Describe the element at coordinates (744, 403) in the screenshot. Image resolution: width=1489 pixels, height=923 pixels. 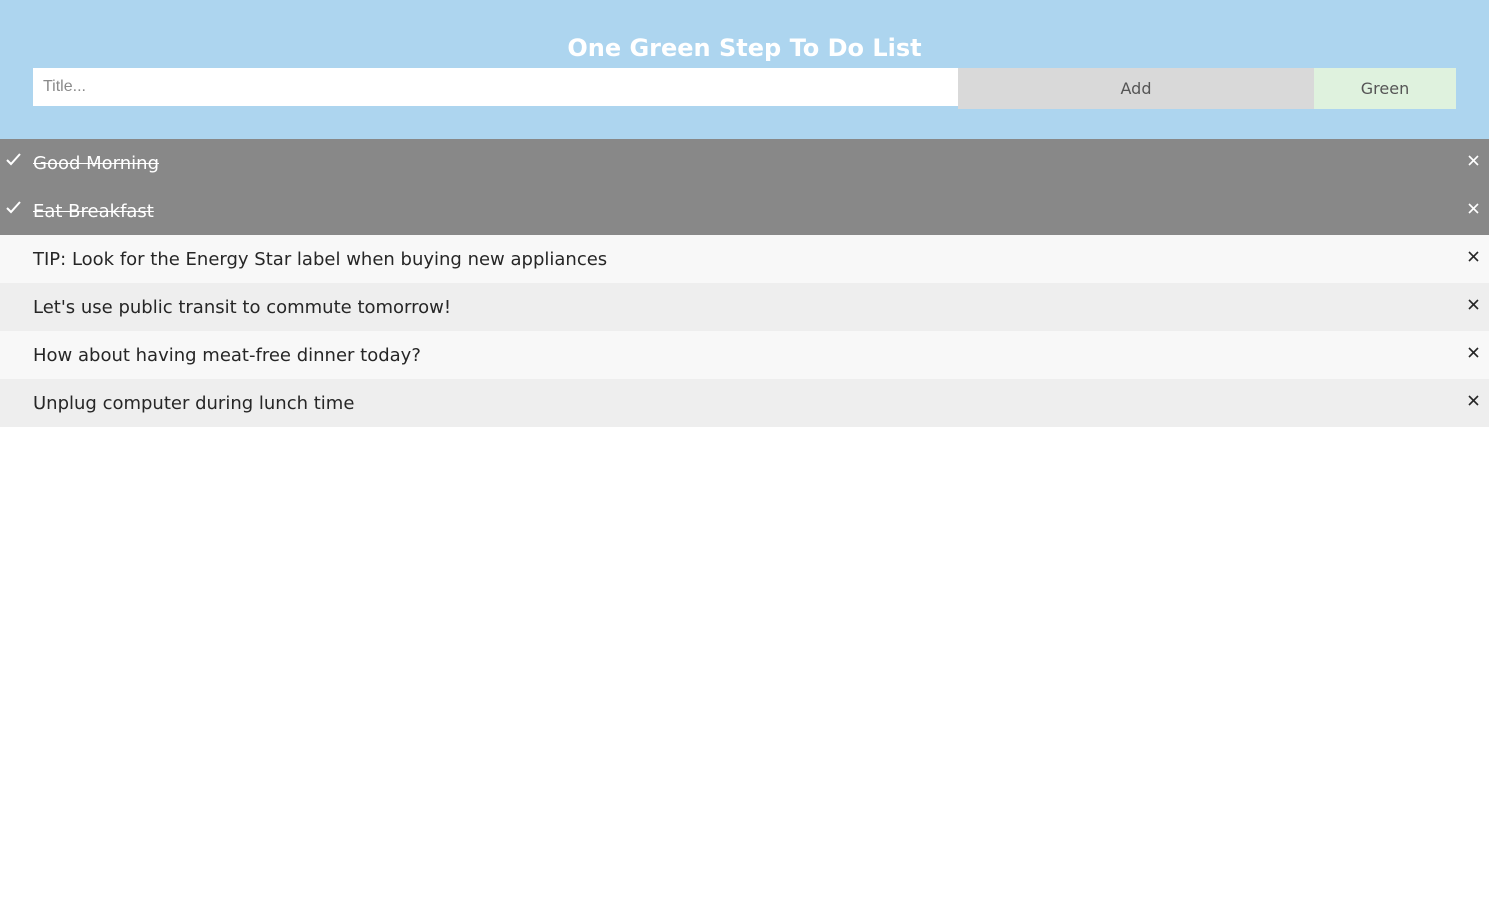
I see `todo-item: Unplug computer during lunch time` at that location.